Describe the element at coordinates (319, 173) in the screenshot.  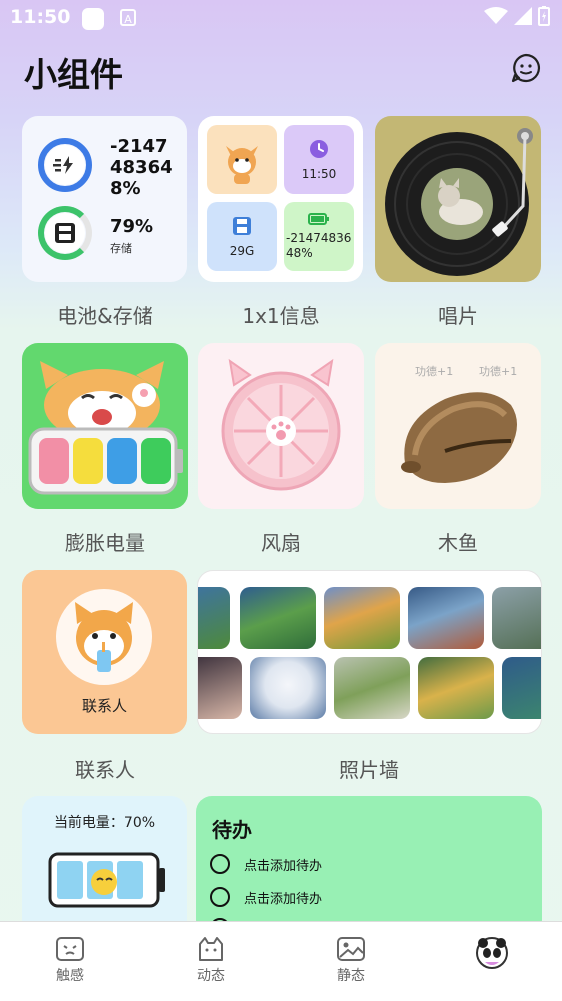
I see `info-time: 11:50` at that location.